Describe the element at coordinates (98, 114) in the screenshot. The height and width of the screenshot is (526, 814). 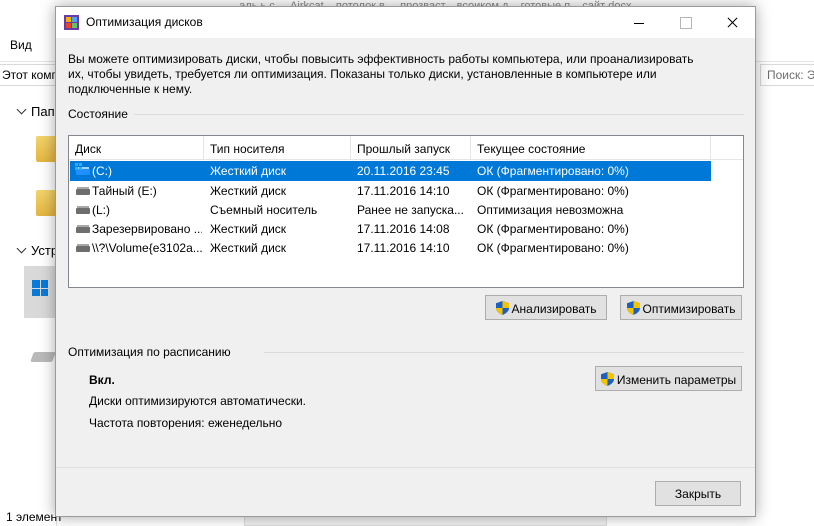
I see `status-group-label: Состояние` at that location.